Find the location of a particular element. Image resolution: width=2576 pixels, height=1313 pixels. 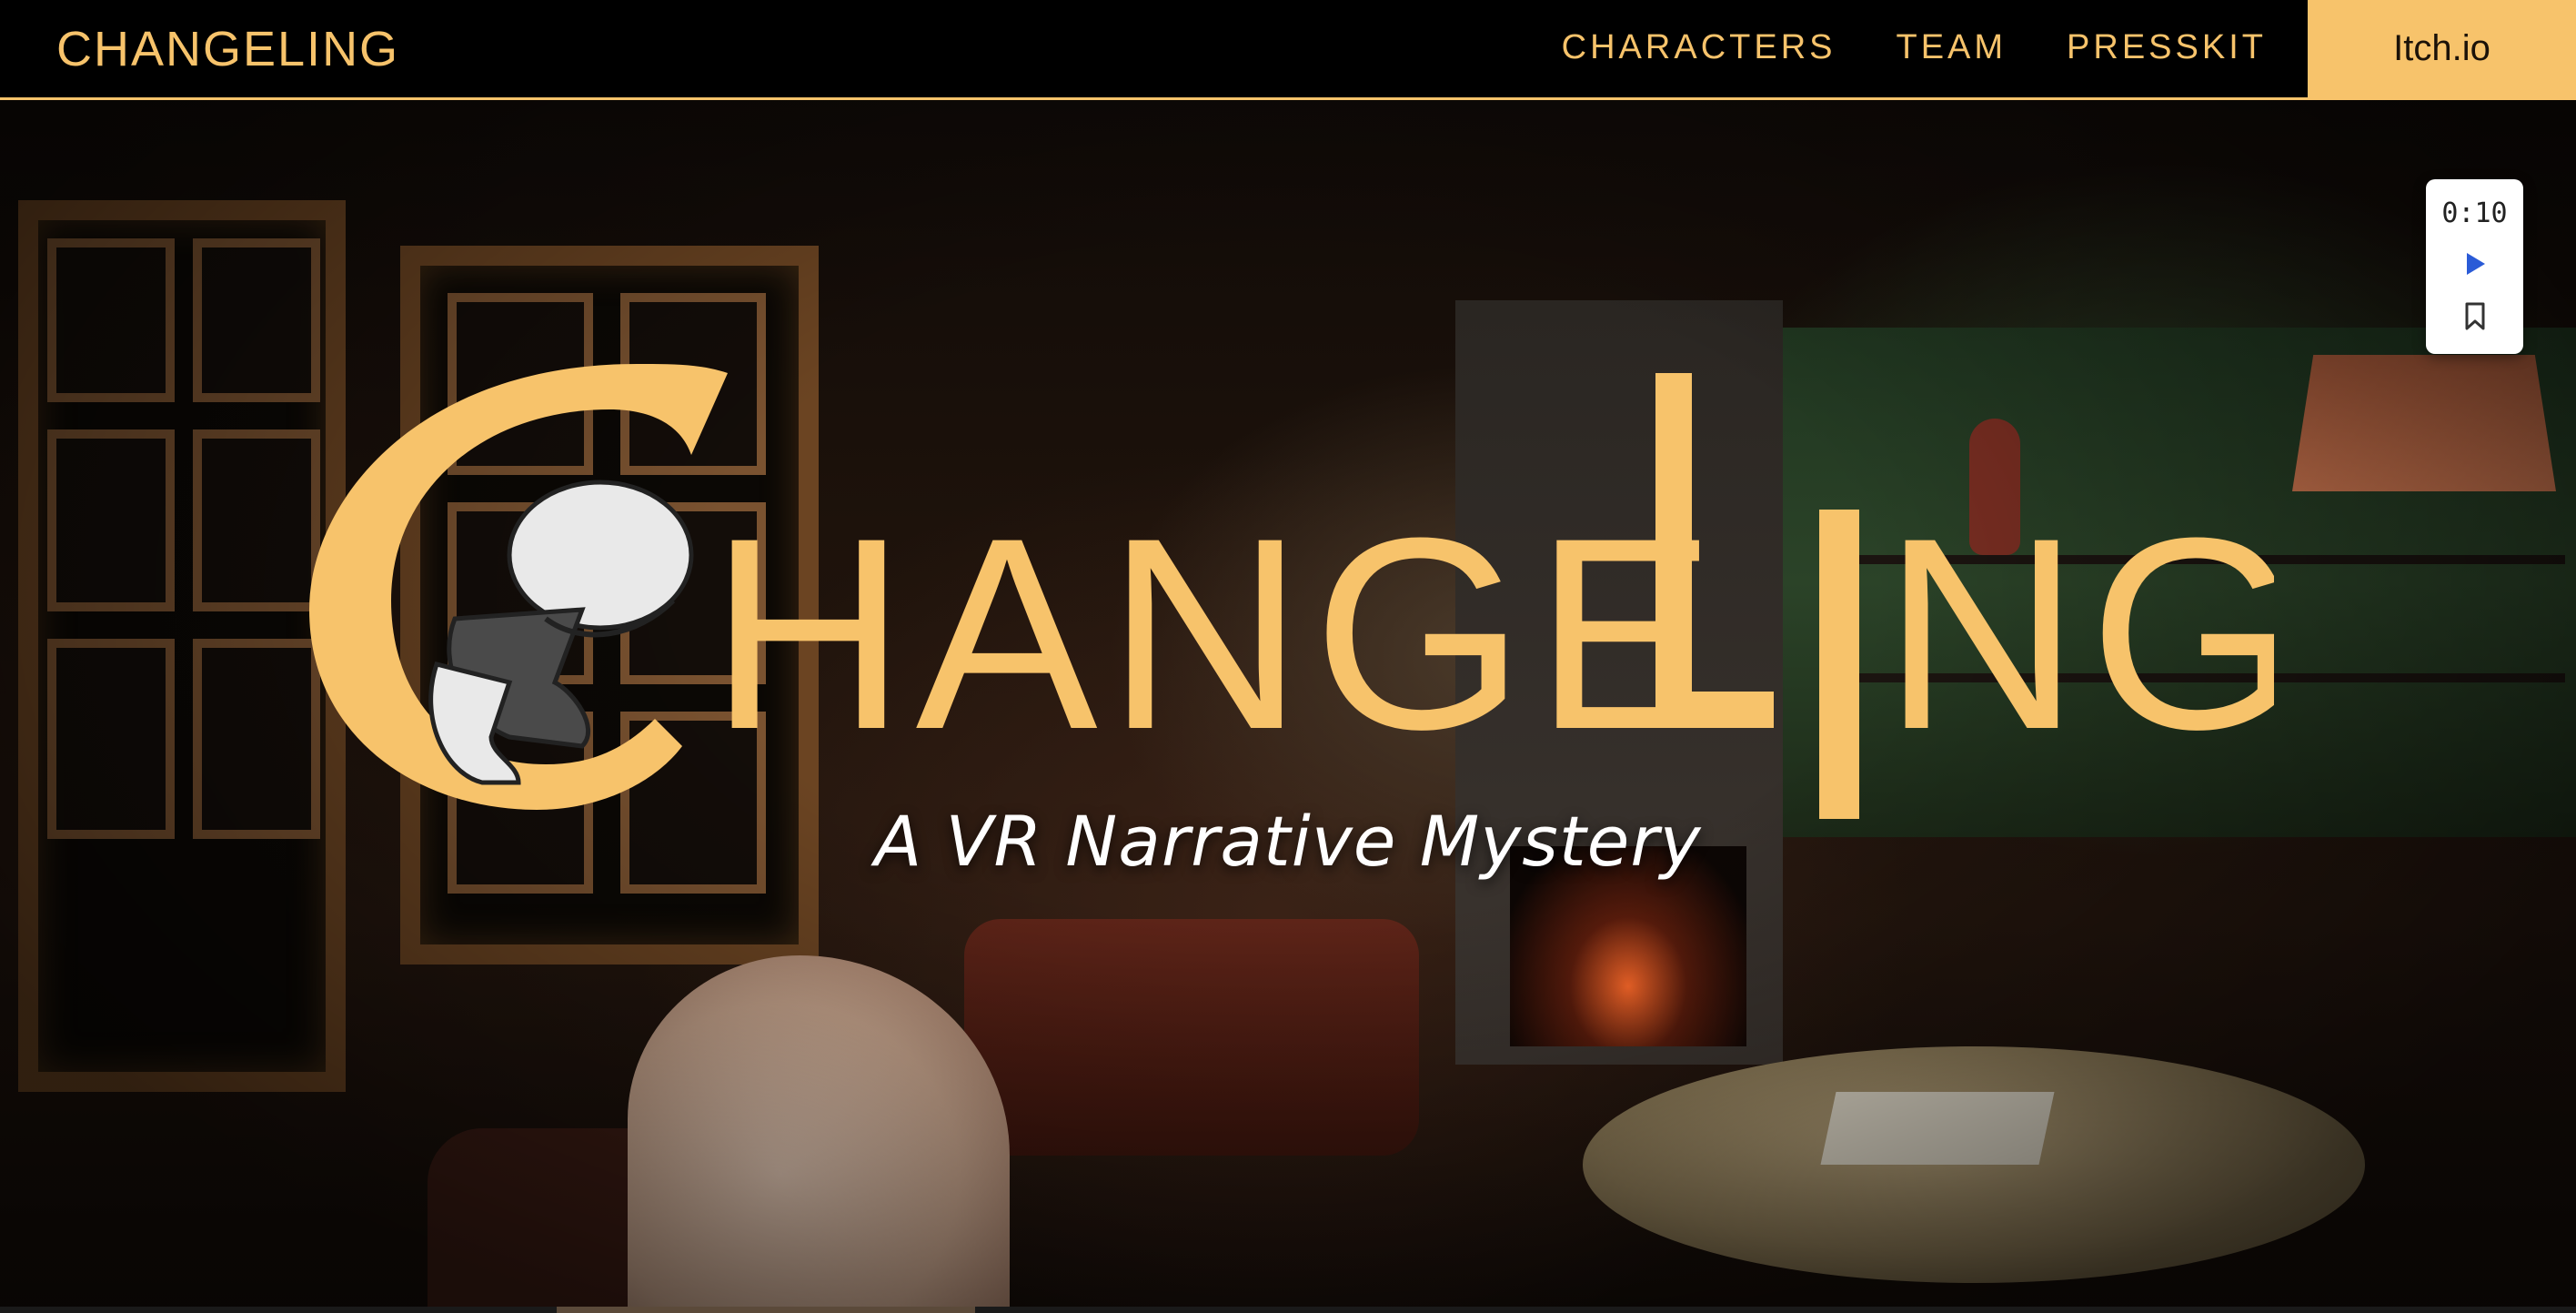

nav-link-characters: CHARACTERS is located at coordinates (1699, 48).